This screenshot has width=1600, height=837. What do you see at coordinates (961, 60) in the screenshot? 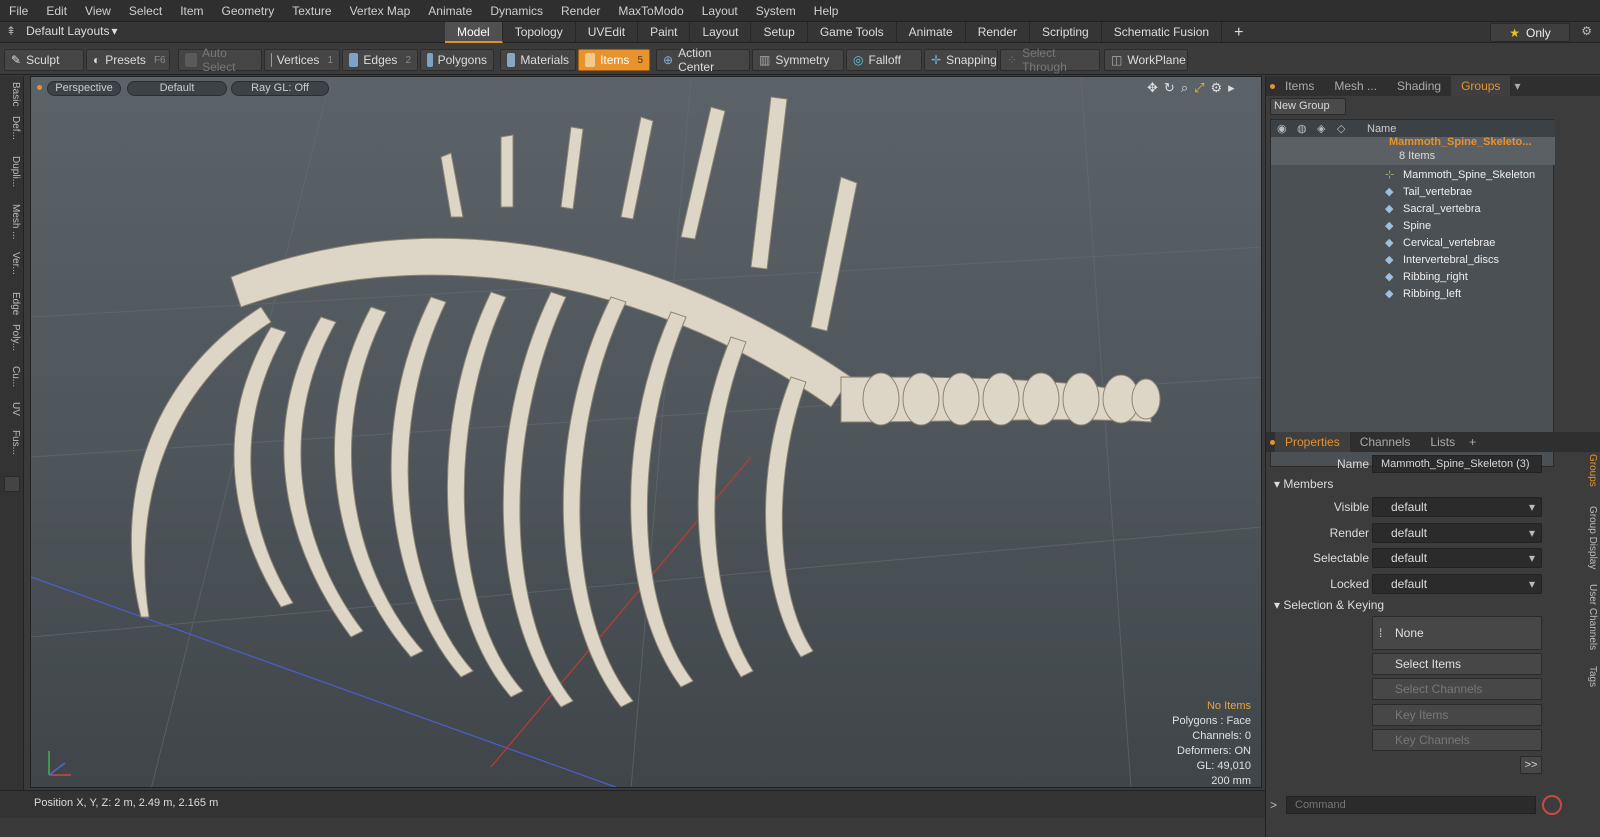
I see `snapping-button: ✛ Snapping` at bounding box center [961, 60].